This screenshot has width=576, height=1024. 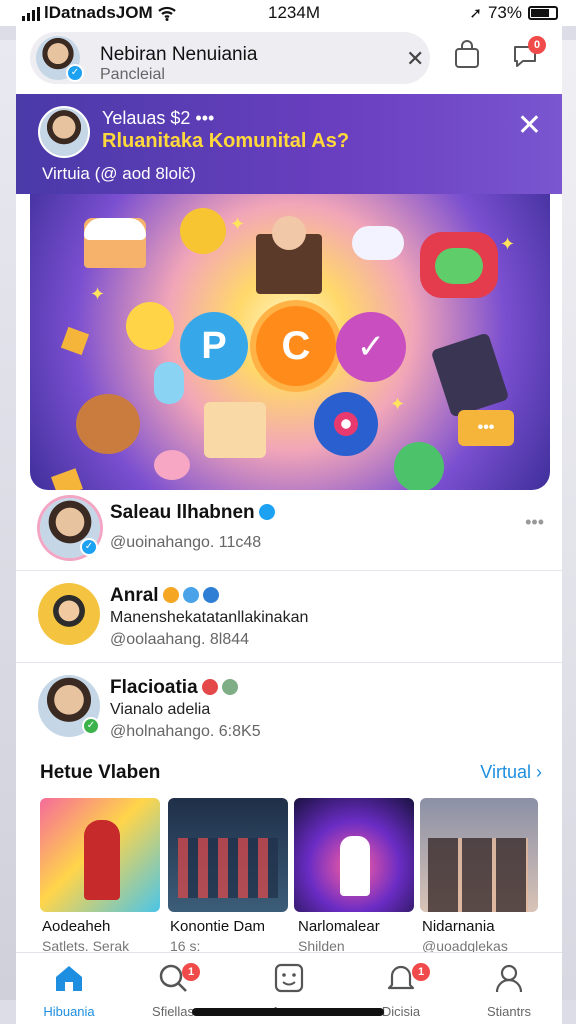 What do you see at coordinates (475, 13) in the screenshot?
I see `location-icon: ➚` at bounding box center [475, 13].